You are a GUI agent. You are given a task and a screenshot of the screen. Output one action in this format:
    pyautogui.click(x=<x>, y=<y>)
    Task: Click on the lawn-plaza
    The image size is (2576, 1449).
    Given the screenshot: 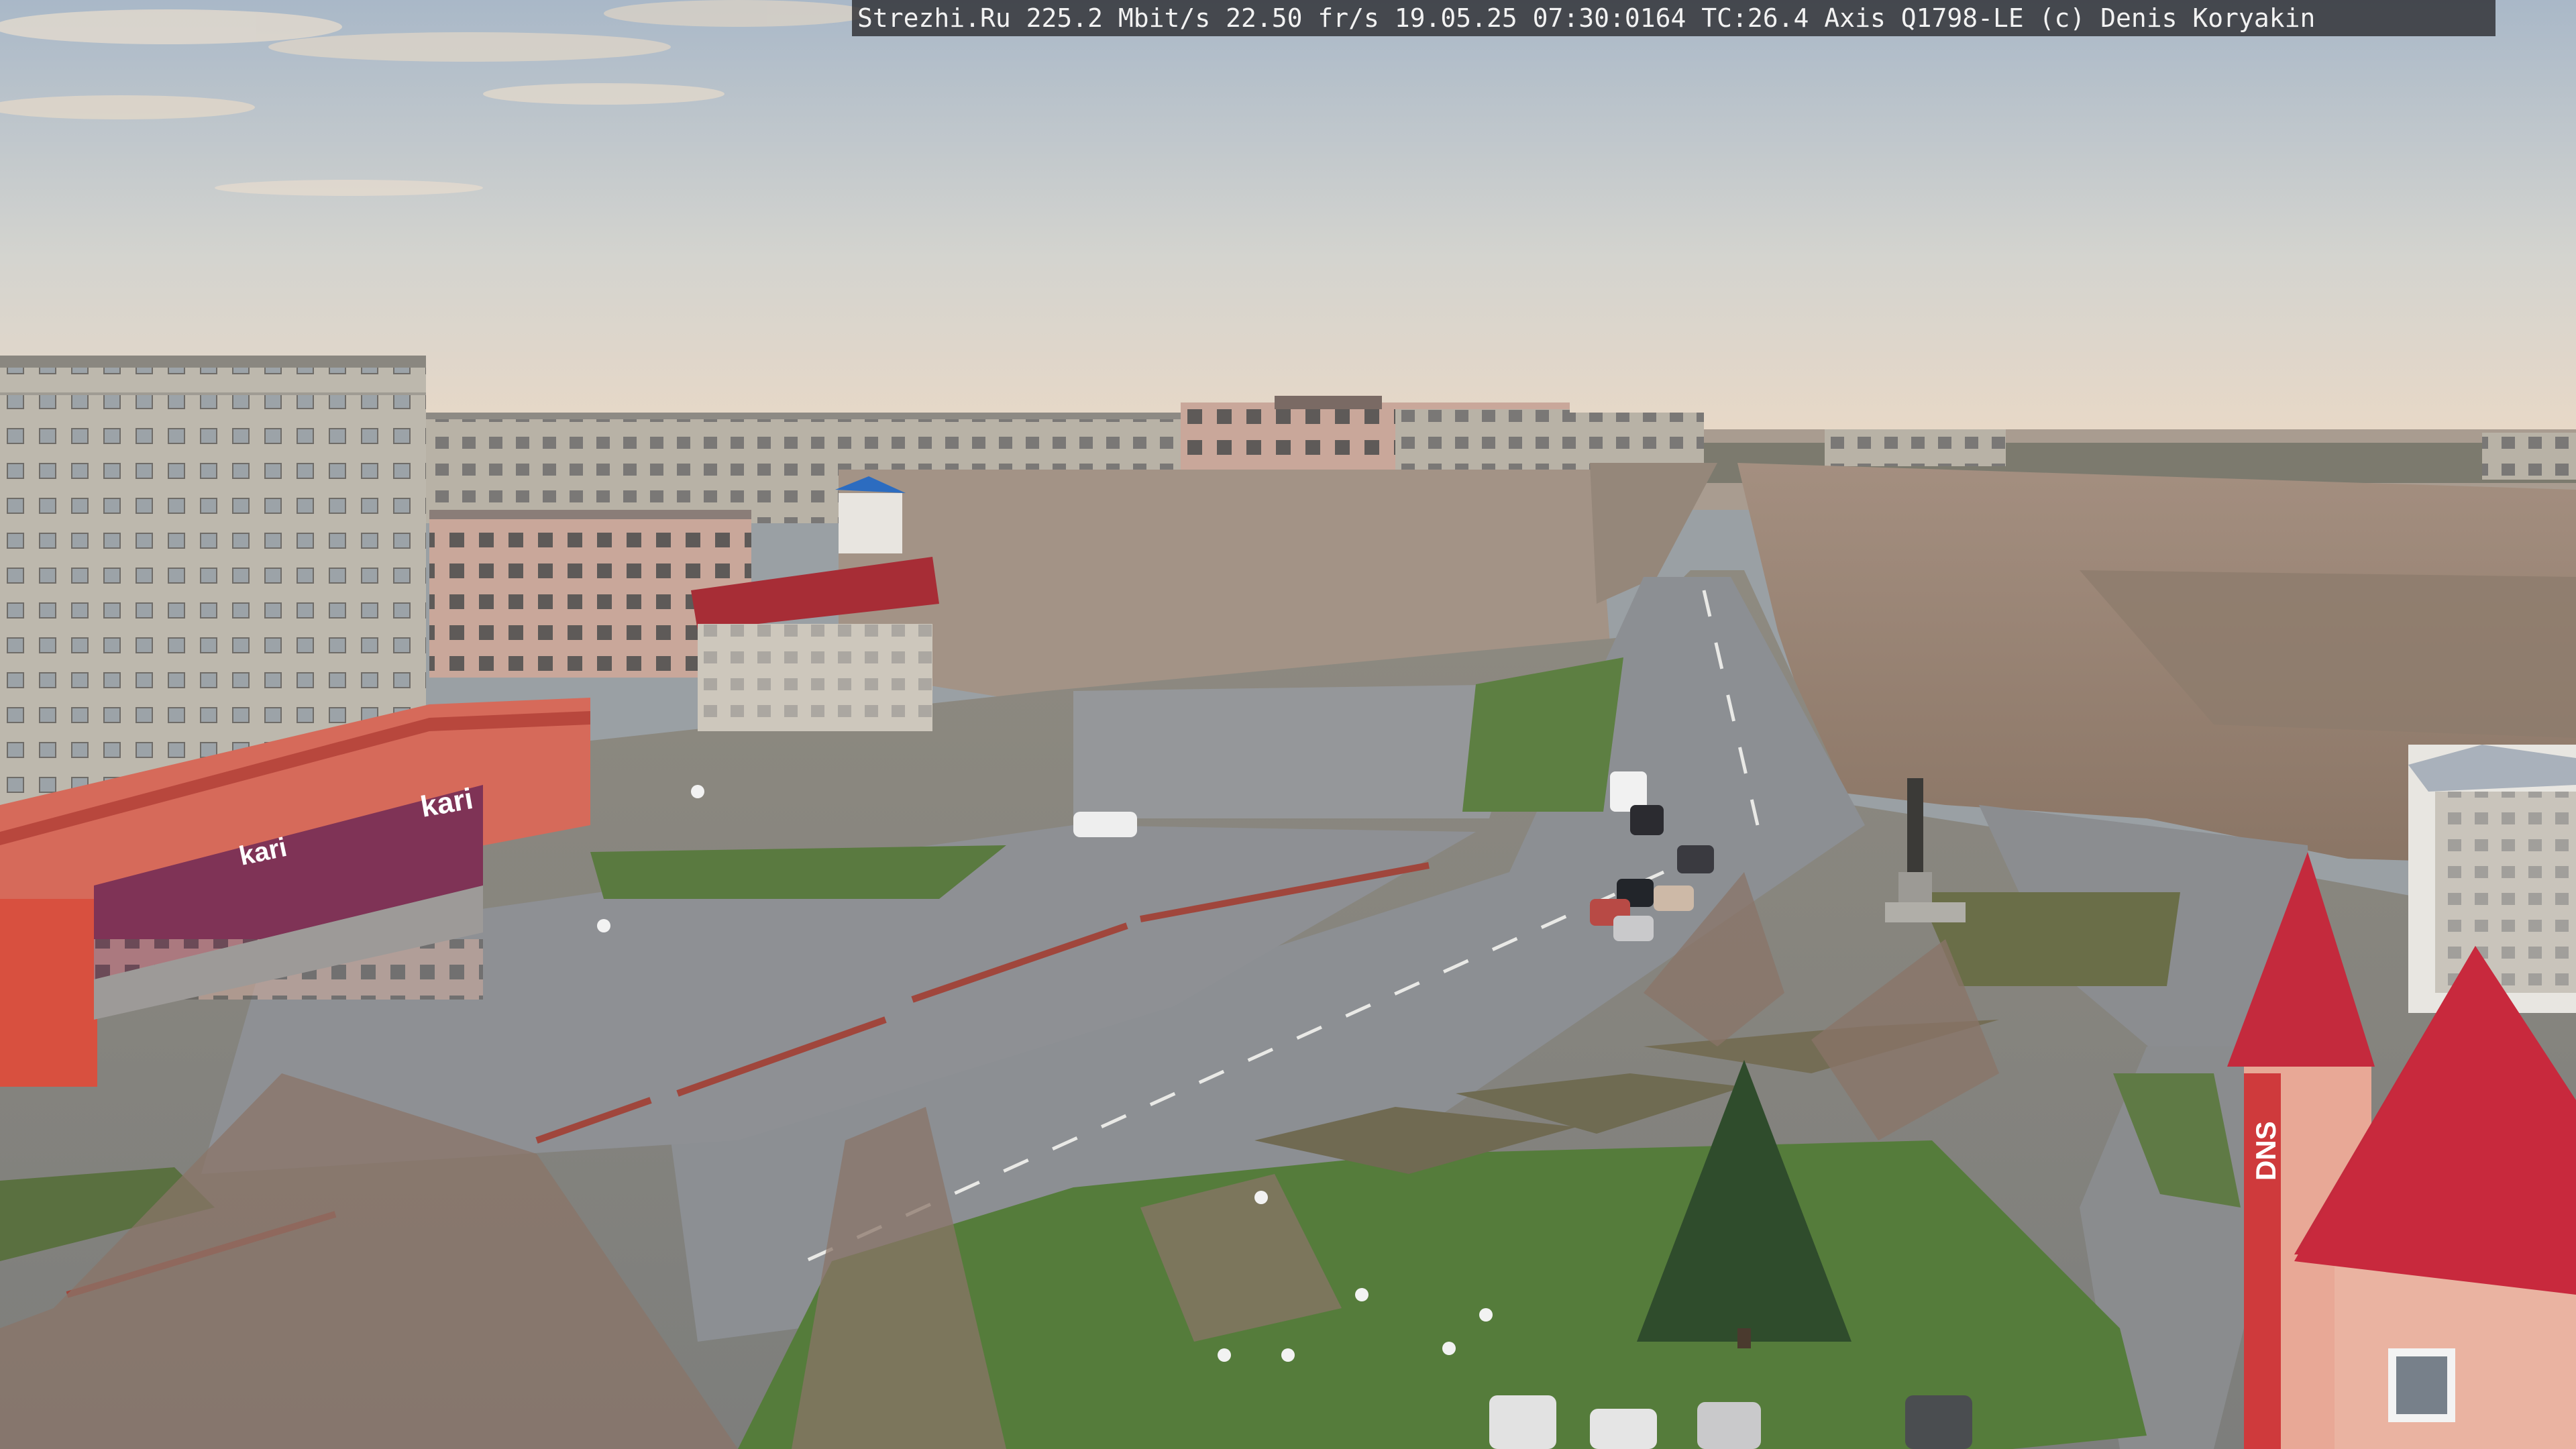 What is the action you would take?
    pyautogui.click(x=798, y=872)
    